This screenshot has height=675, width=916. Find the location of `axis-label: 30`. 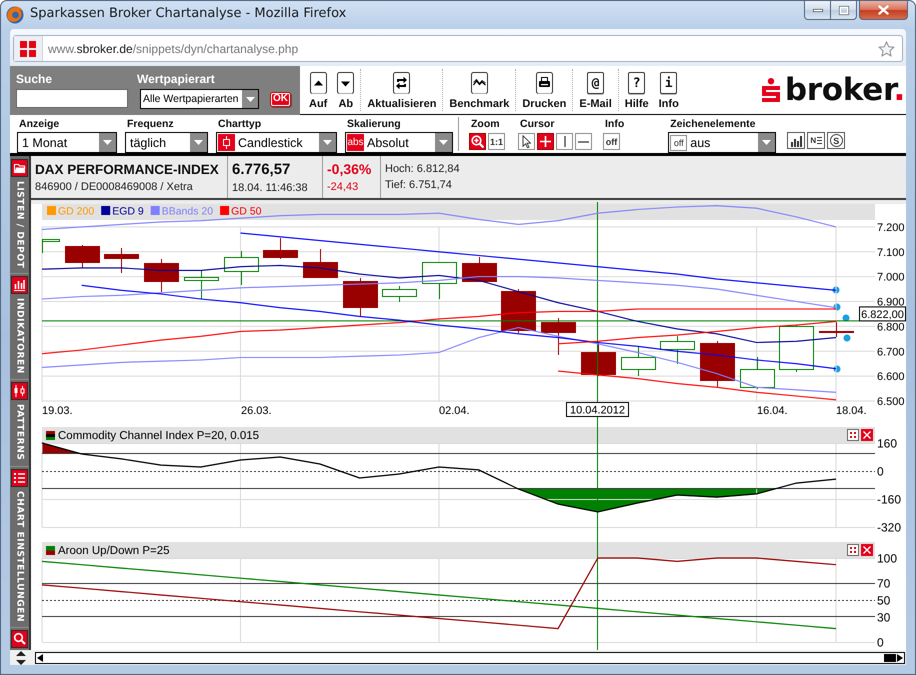

axis-label: 30 is located at coordinates (883, 617).